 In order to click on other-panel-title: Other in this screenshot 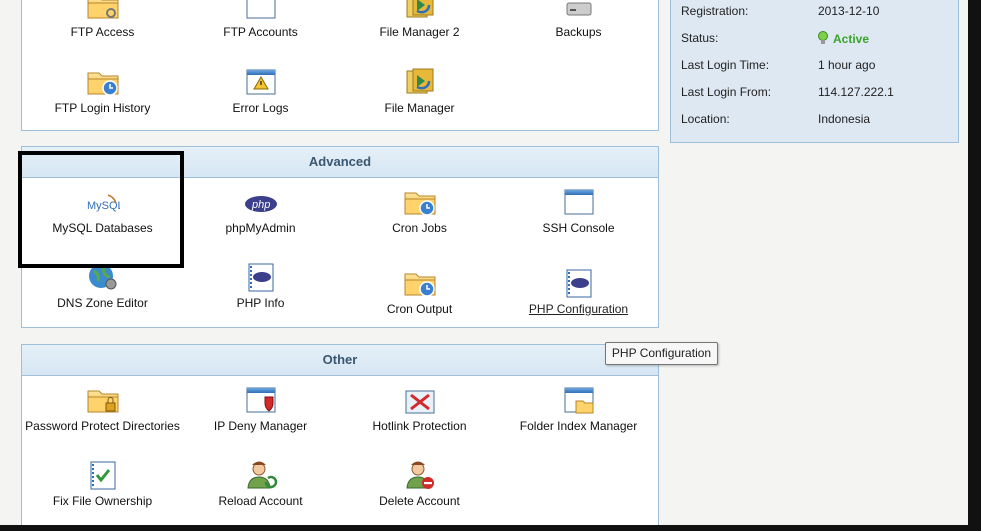, I will do `click(340, 360)`.